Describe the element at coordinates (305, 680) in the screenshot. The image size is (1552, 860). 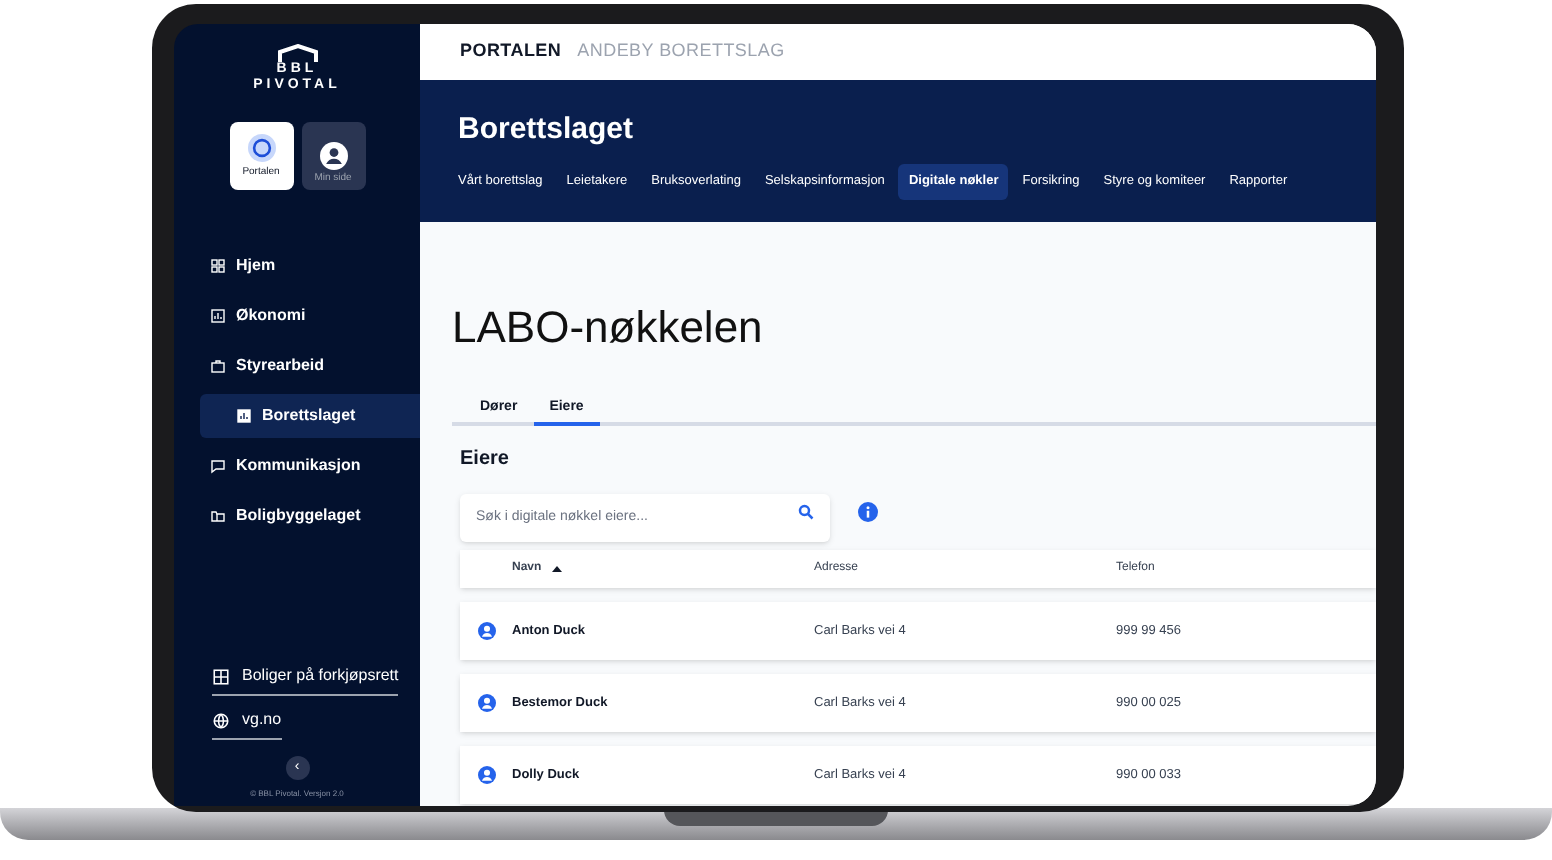
I see `sidebar-link: Boliger på forkjøpsrett` at that location.